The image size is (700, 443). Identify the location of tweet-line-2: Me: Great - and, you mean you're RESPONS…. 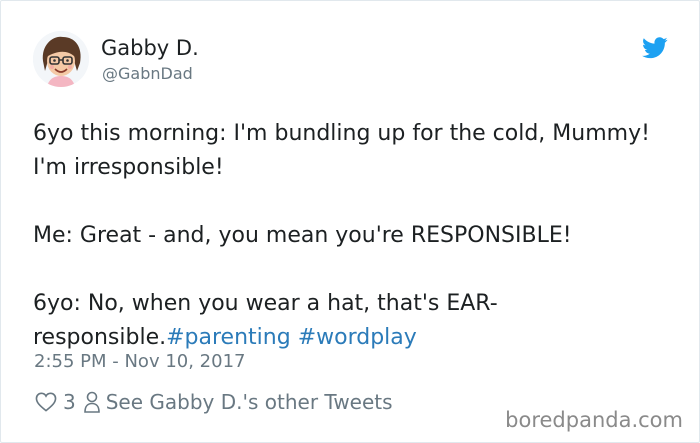
(302, 235).